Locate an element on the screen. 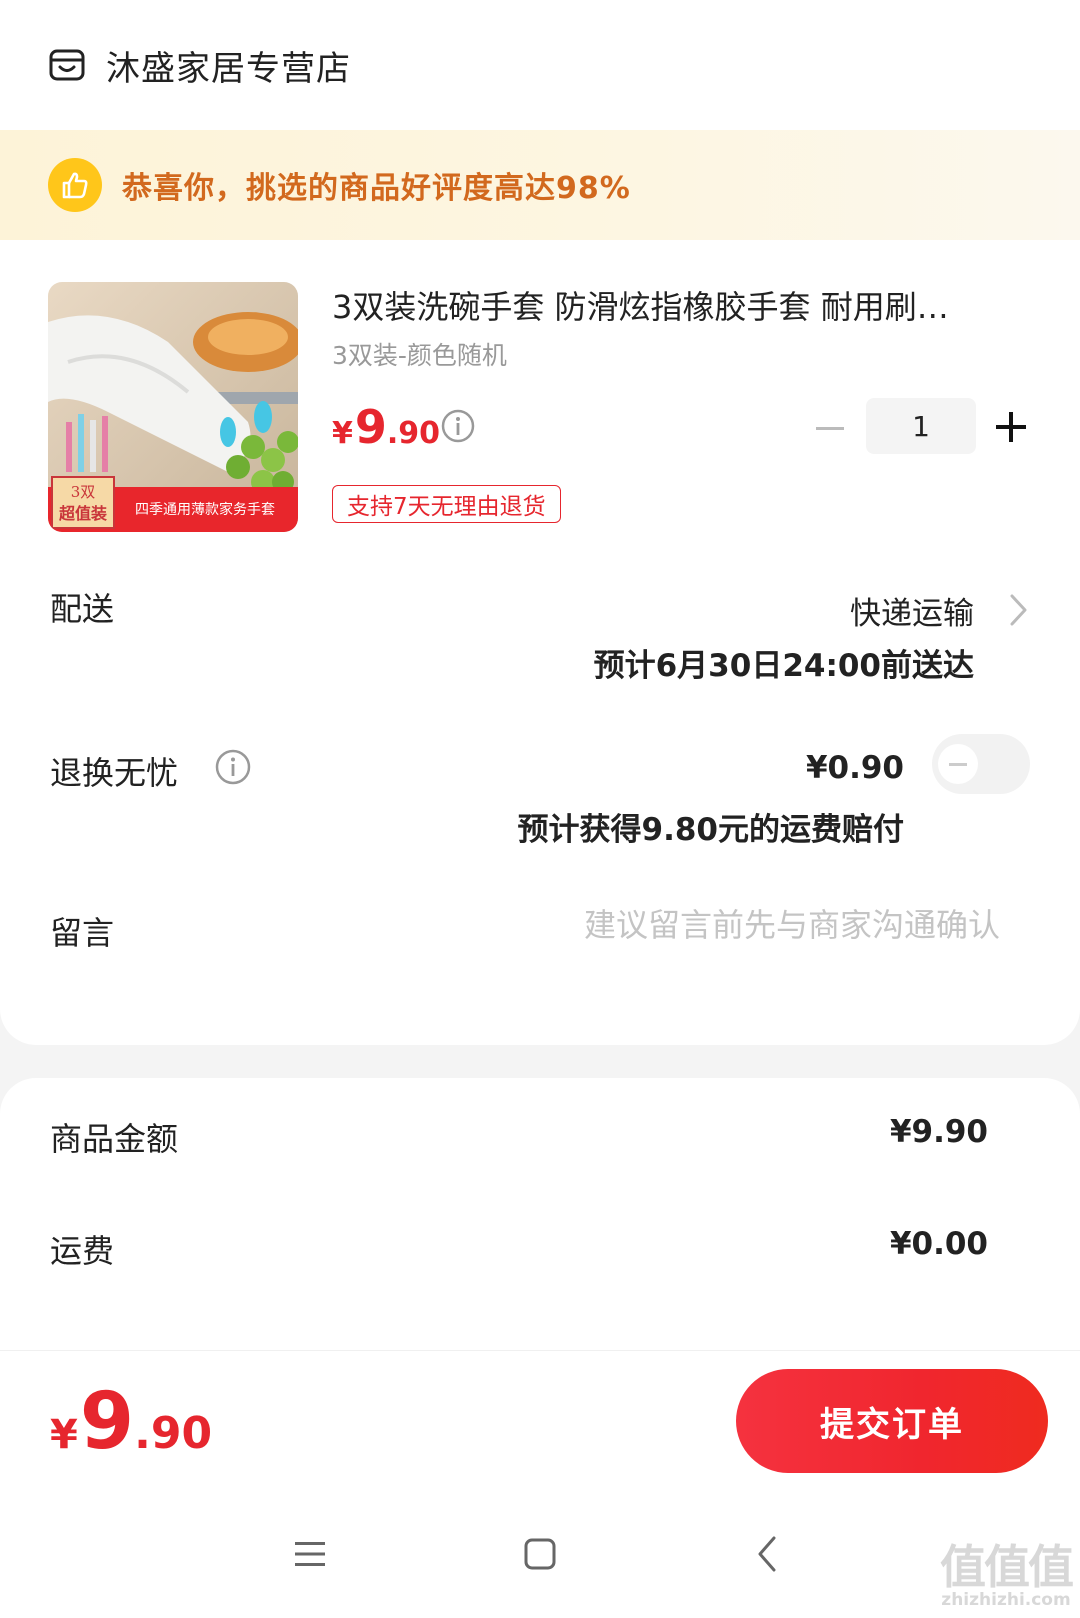  shipping-fee-label: 运费 is located at coordinates (82, 1251).